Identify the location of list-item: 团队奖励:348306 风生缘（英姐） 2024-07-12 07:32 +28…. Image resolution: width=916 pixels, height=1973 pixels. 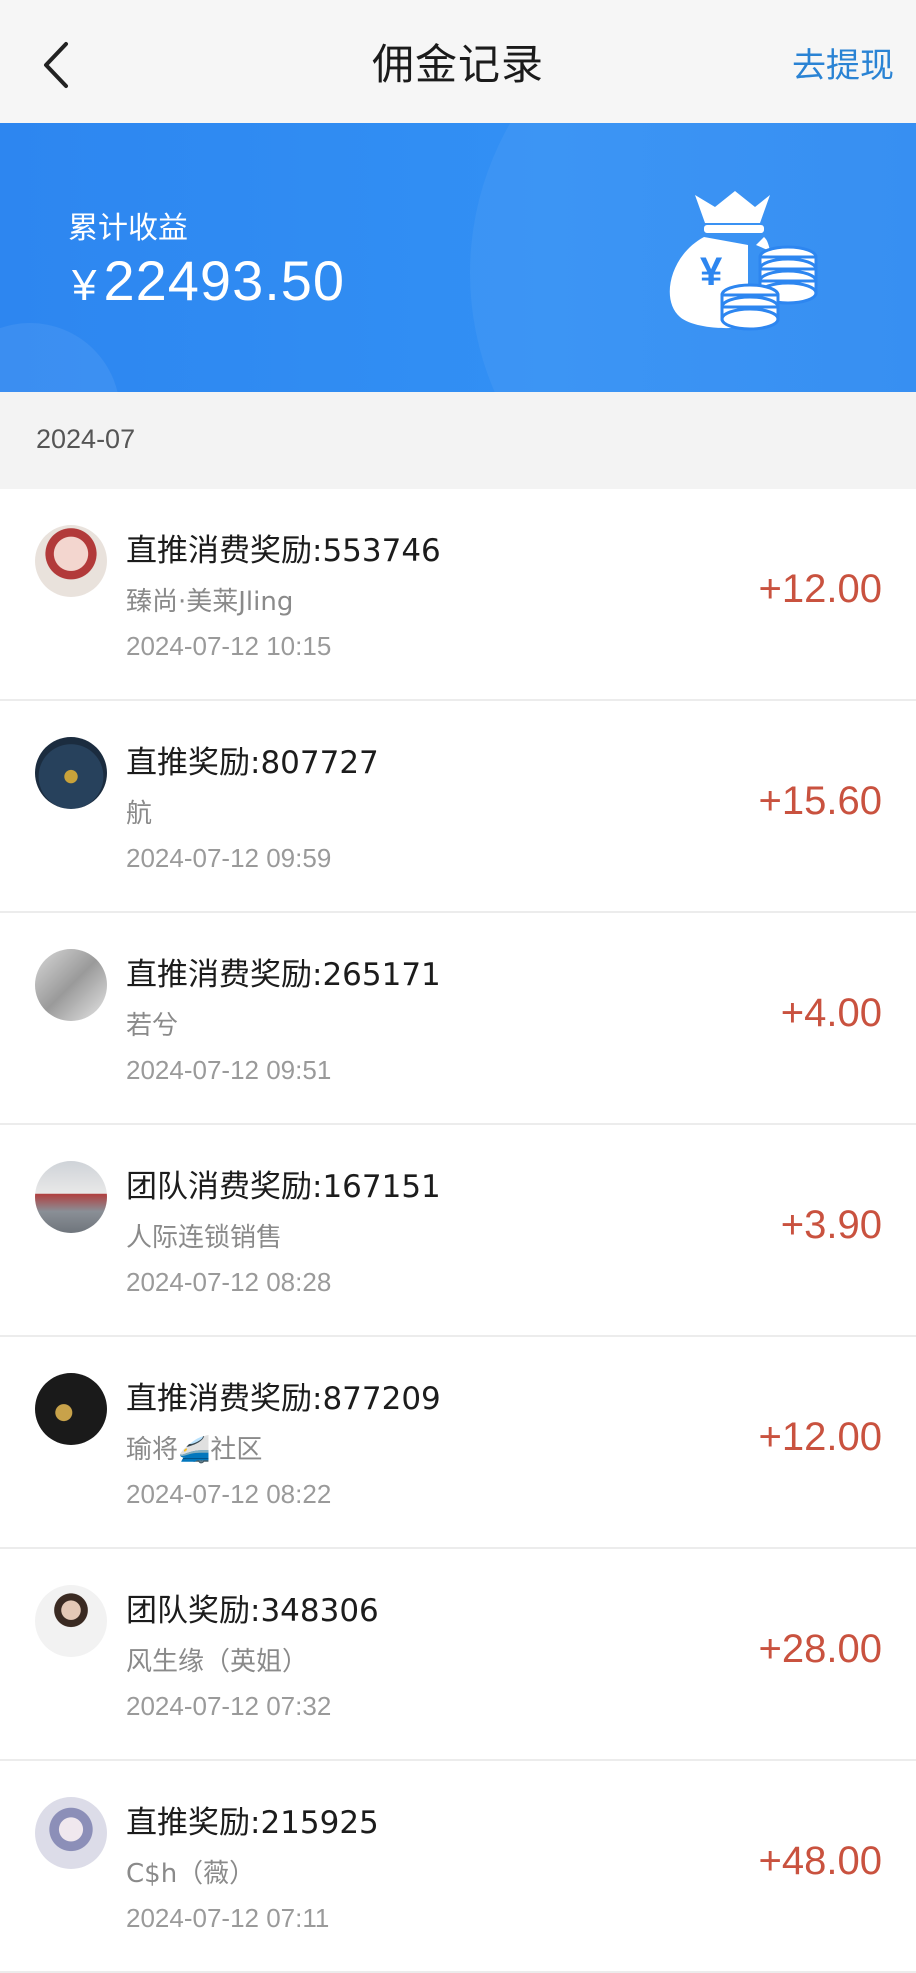
(458, 1655).